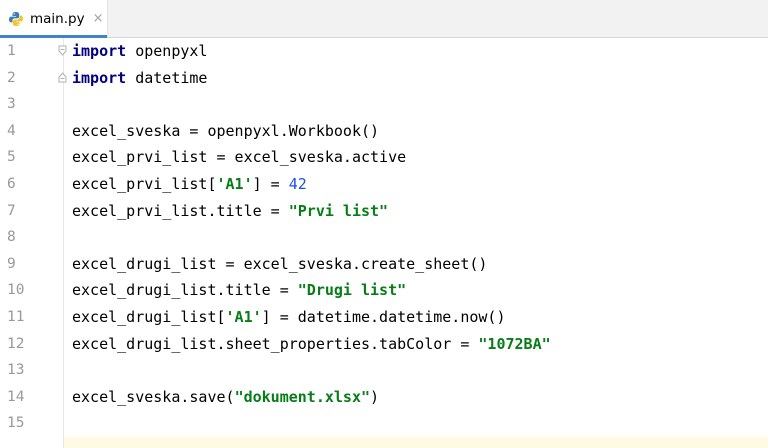  I want to click on code-token: ] = datetime.datetime.now(), so click(383, 317).